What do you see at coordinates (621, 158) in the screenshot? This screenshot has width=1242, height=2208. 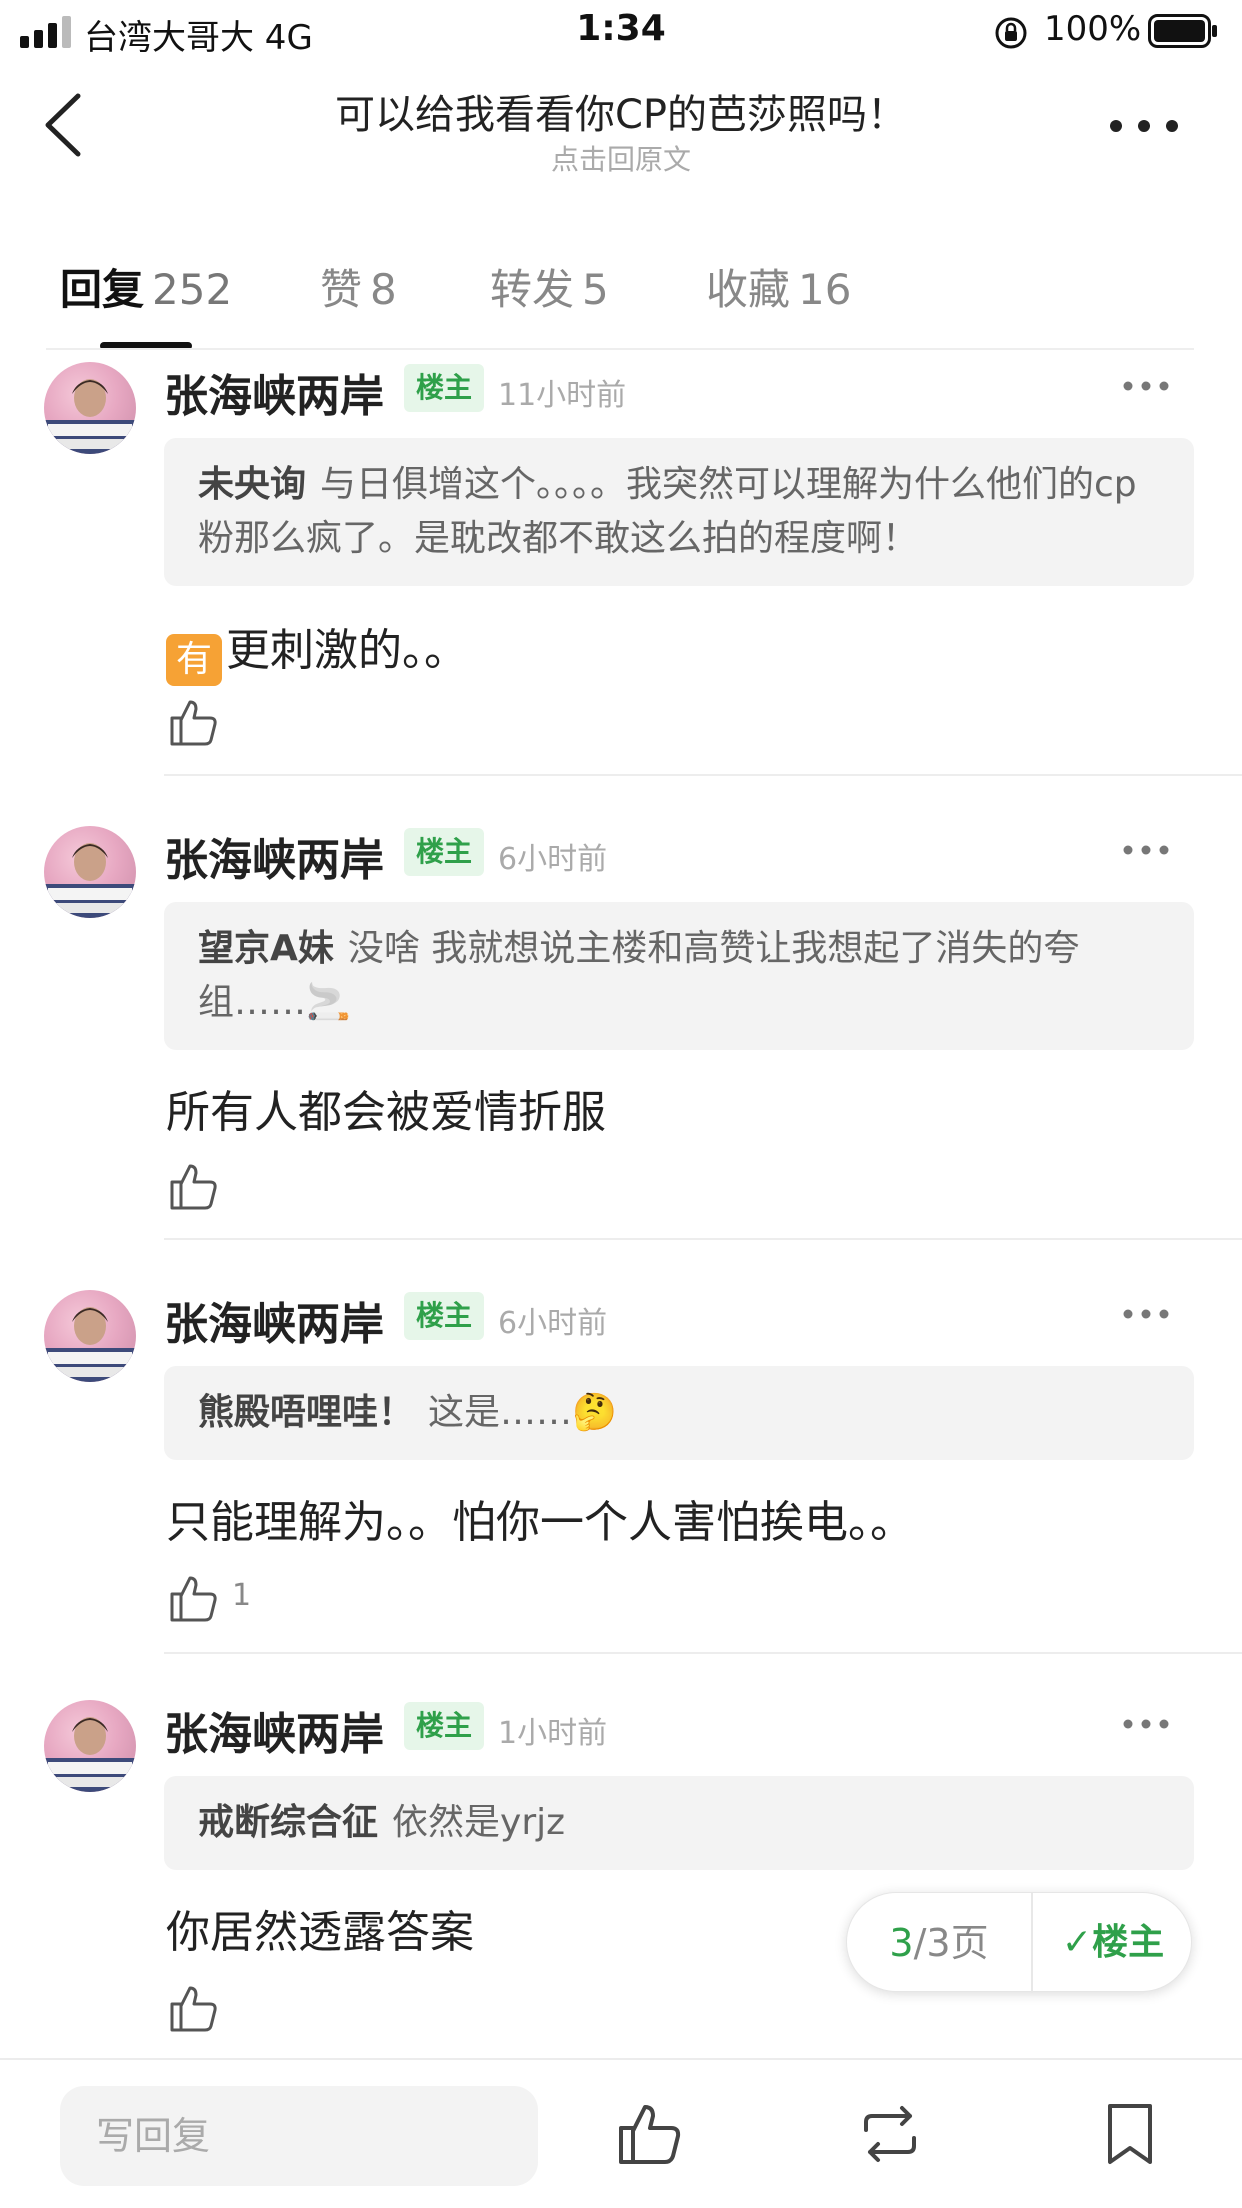 I see `back-to-original-link: 点击回原文` at bounding box center [621, 158].